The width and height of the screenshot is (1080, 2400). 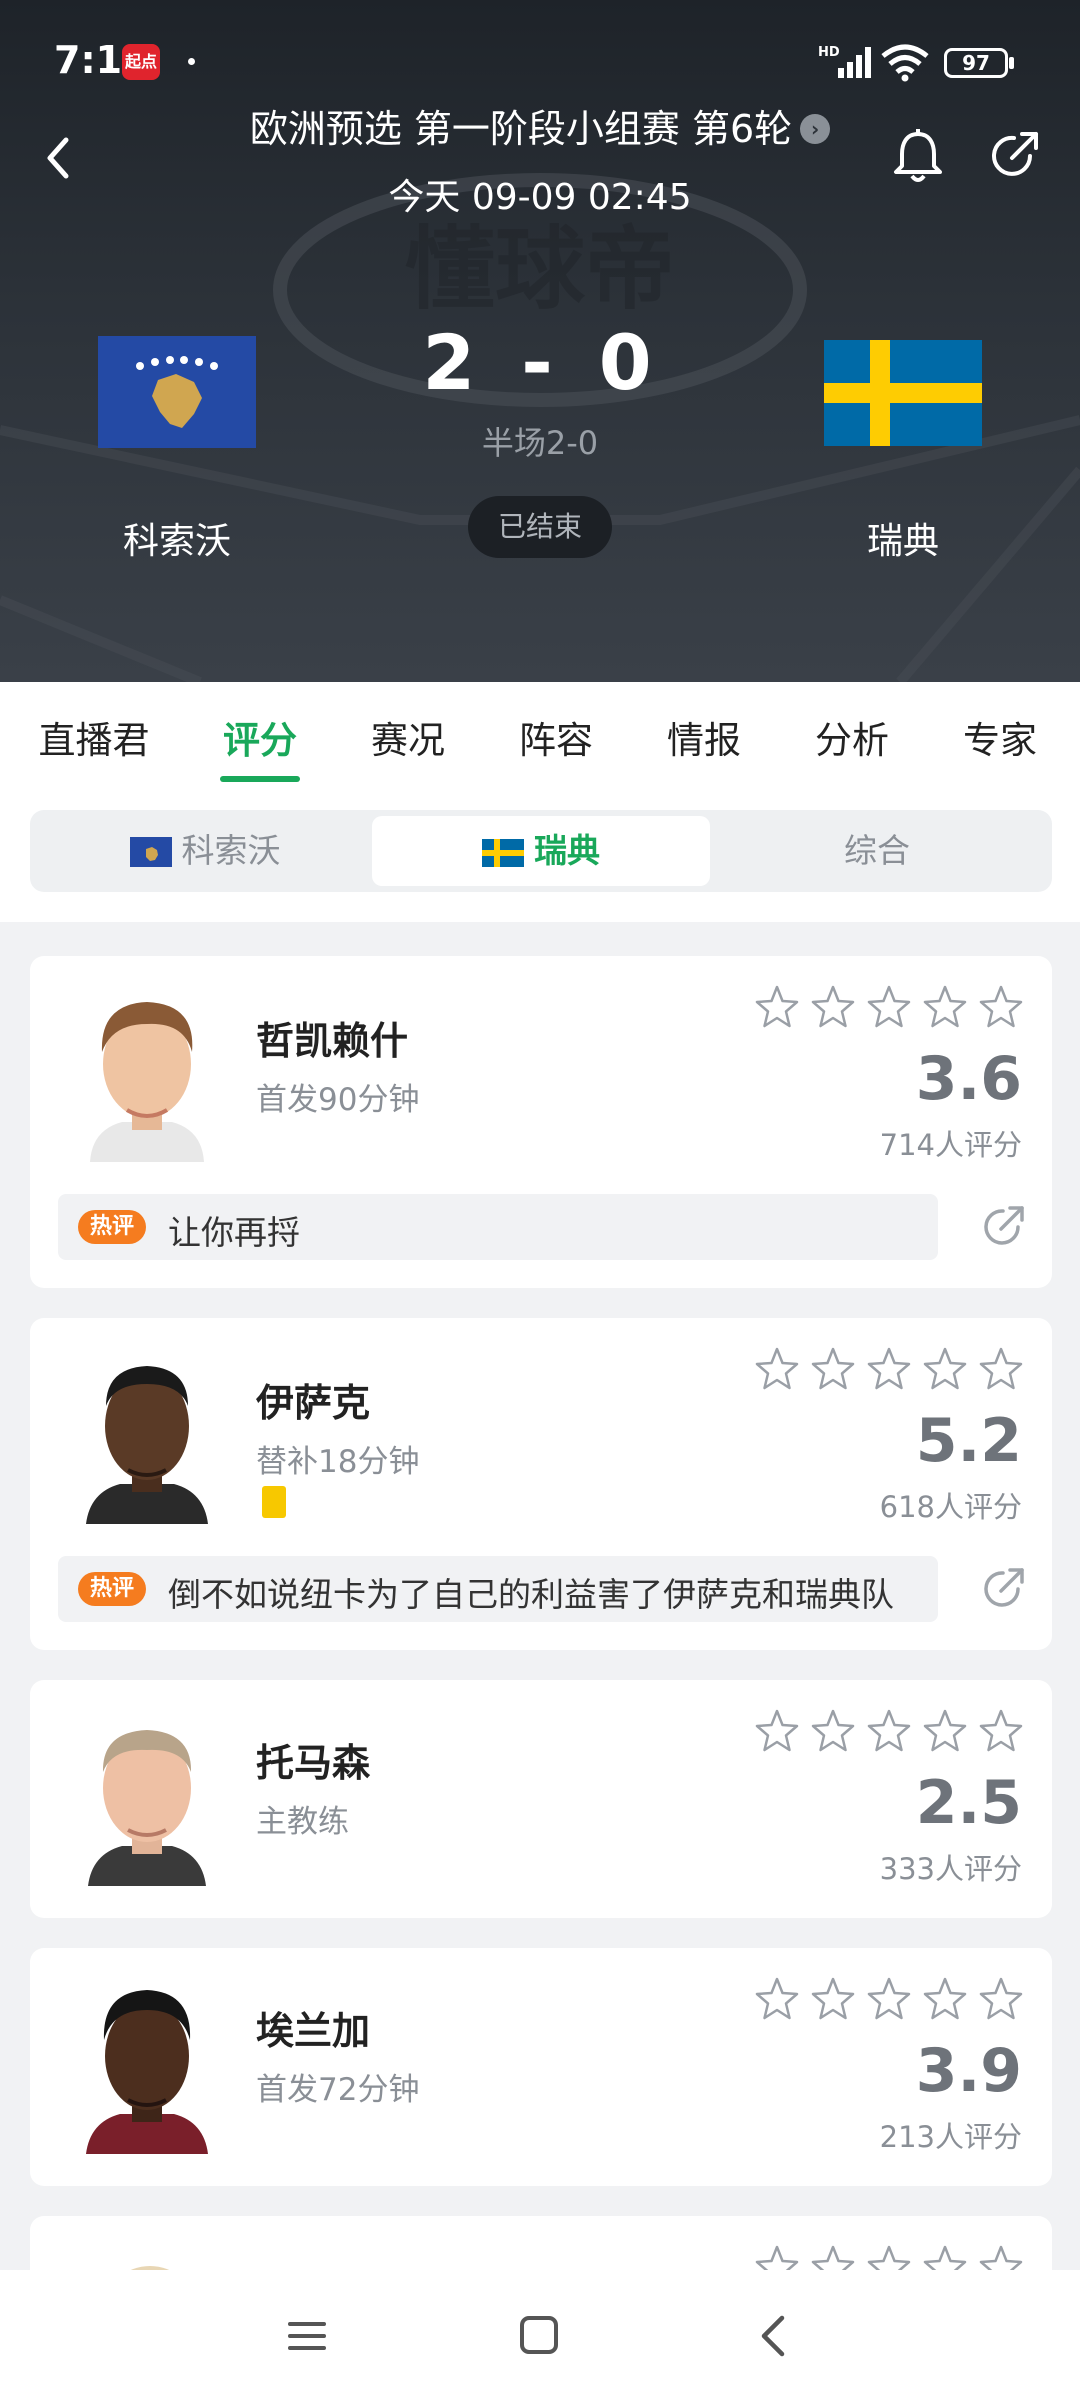 What do you see at coordinates (94, 737) in the screenshot?
I see `tab-live: 直播君` at bounding box center [94, 737].